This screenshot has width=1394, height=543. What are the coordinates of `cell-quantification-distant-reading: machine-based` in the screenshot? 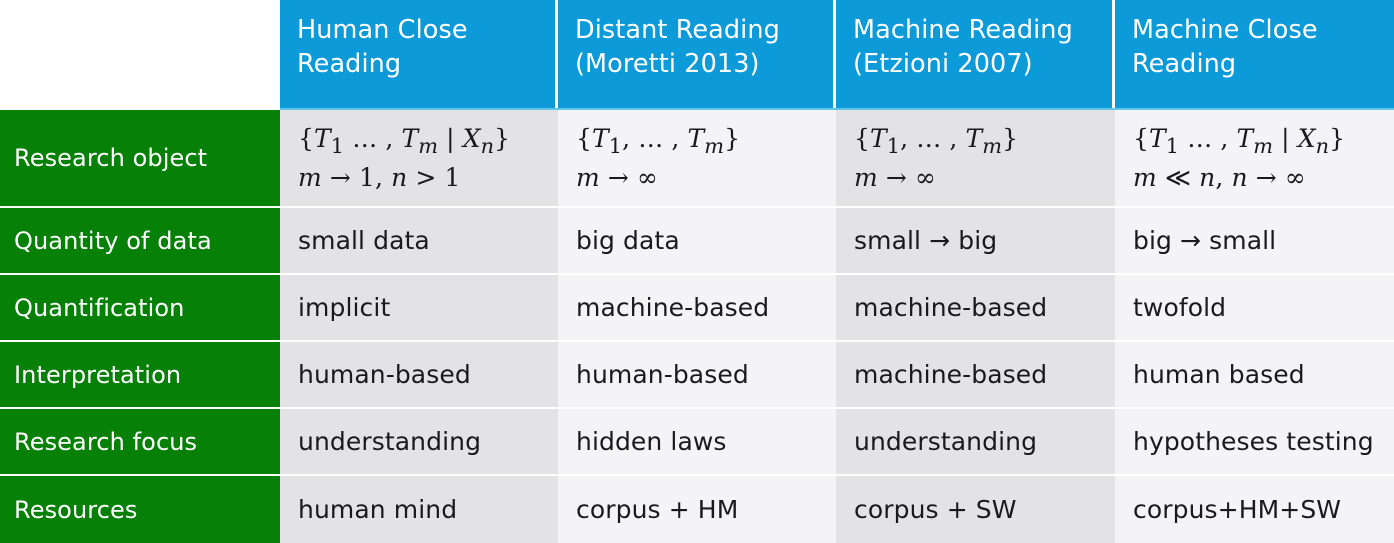 It's located at (697, 308).